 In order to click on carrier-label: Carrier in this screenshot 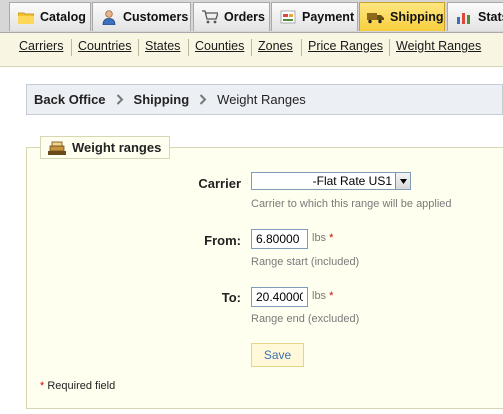, I will do `click(219, 183)`.